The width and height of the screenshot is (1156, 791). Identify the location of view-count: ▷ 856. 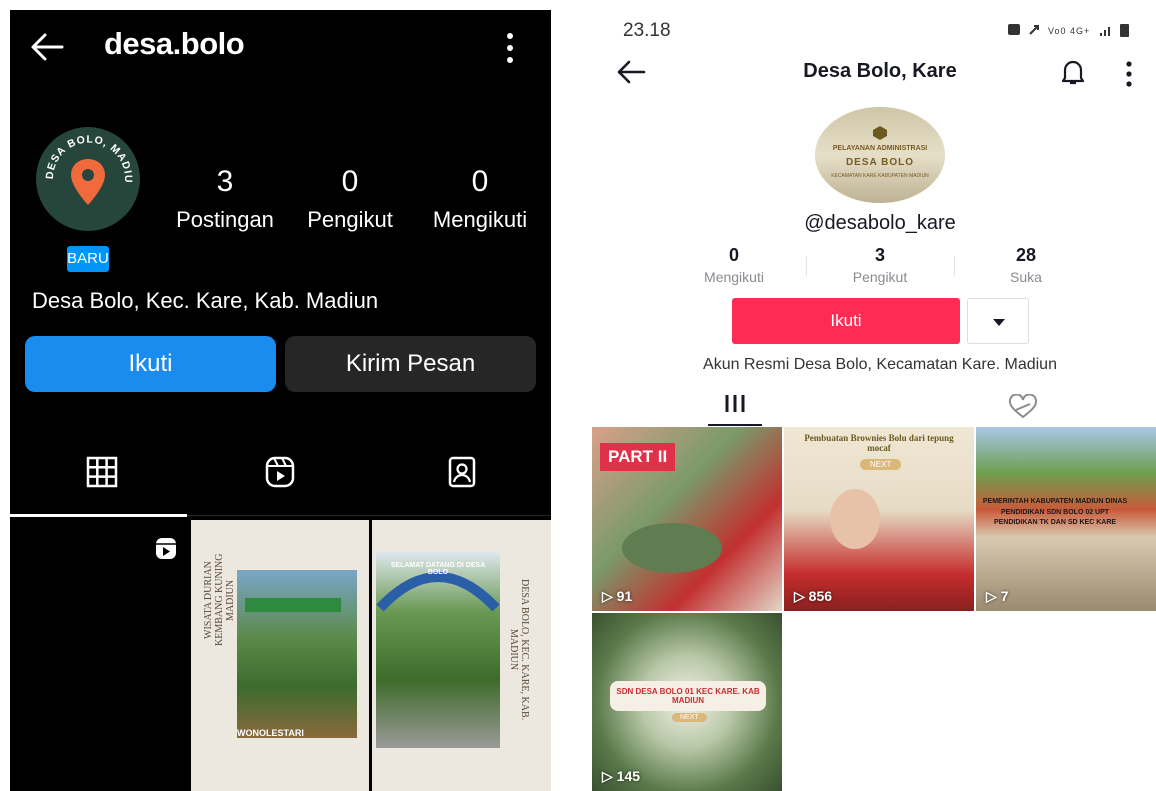
(813, 596).